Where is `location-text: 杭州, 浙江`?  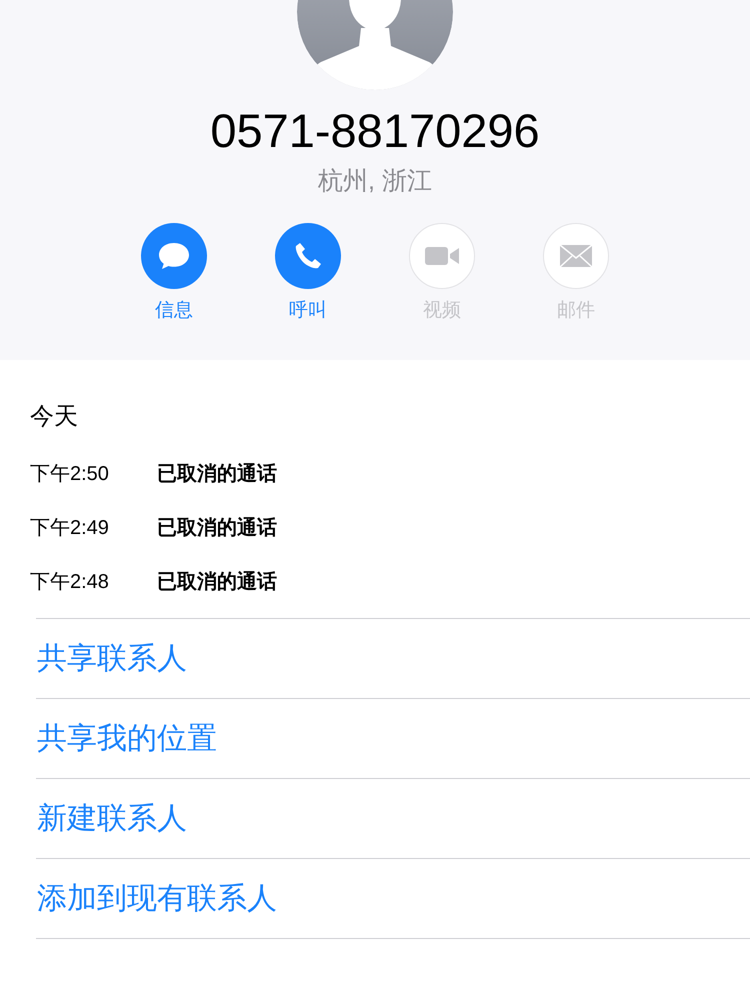 location-text: 杭州, 浙江 is located at coordinates (375, 181).